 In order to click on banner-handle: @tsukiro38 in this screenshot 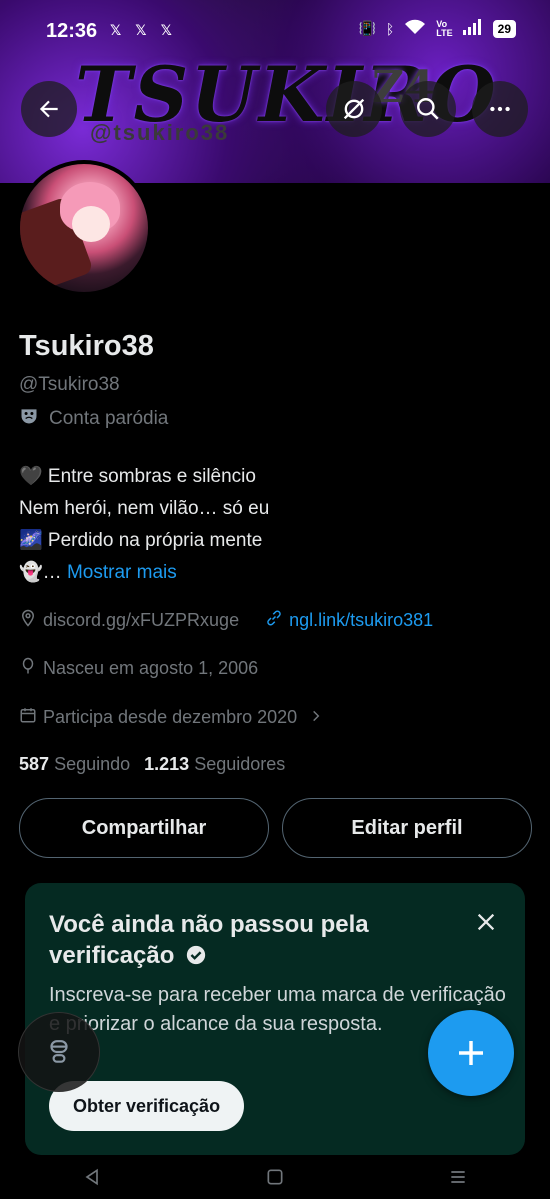, I will do `click(160, 132)`.